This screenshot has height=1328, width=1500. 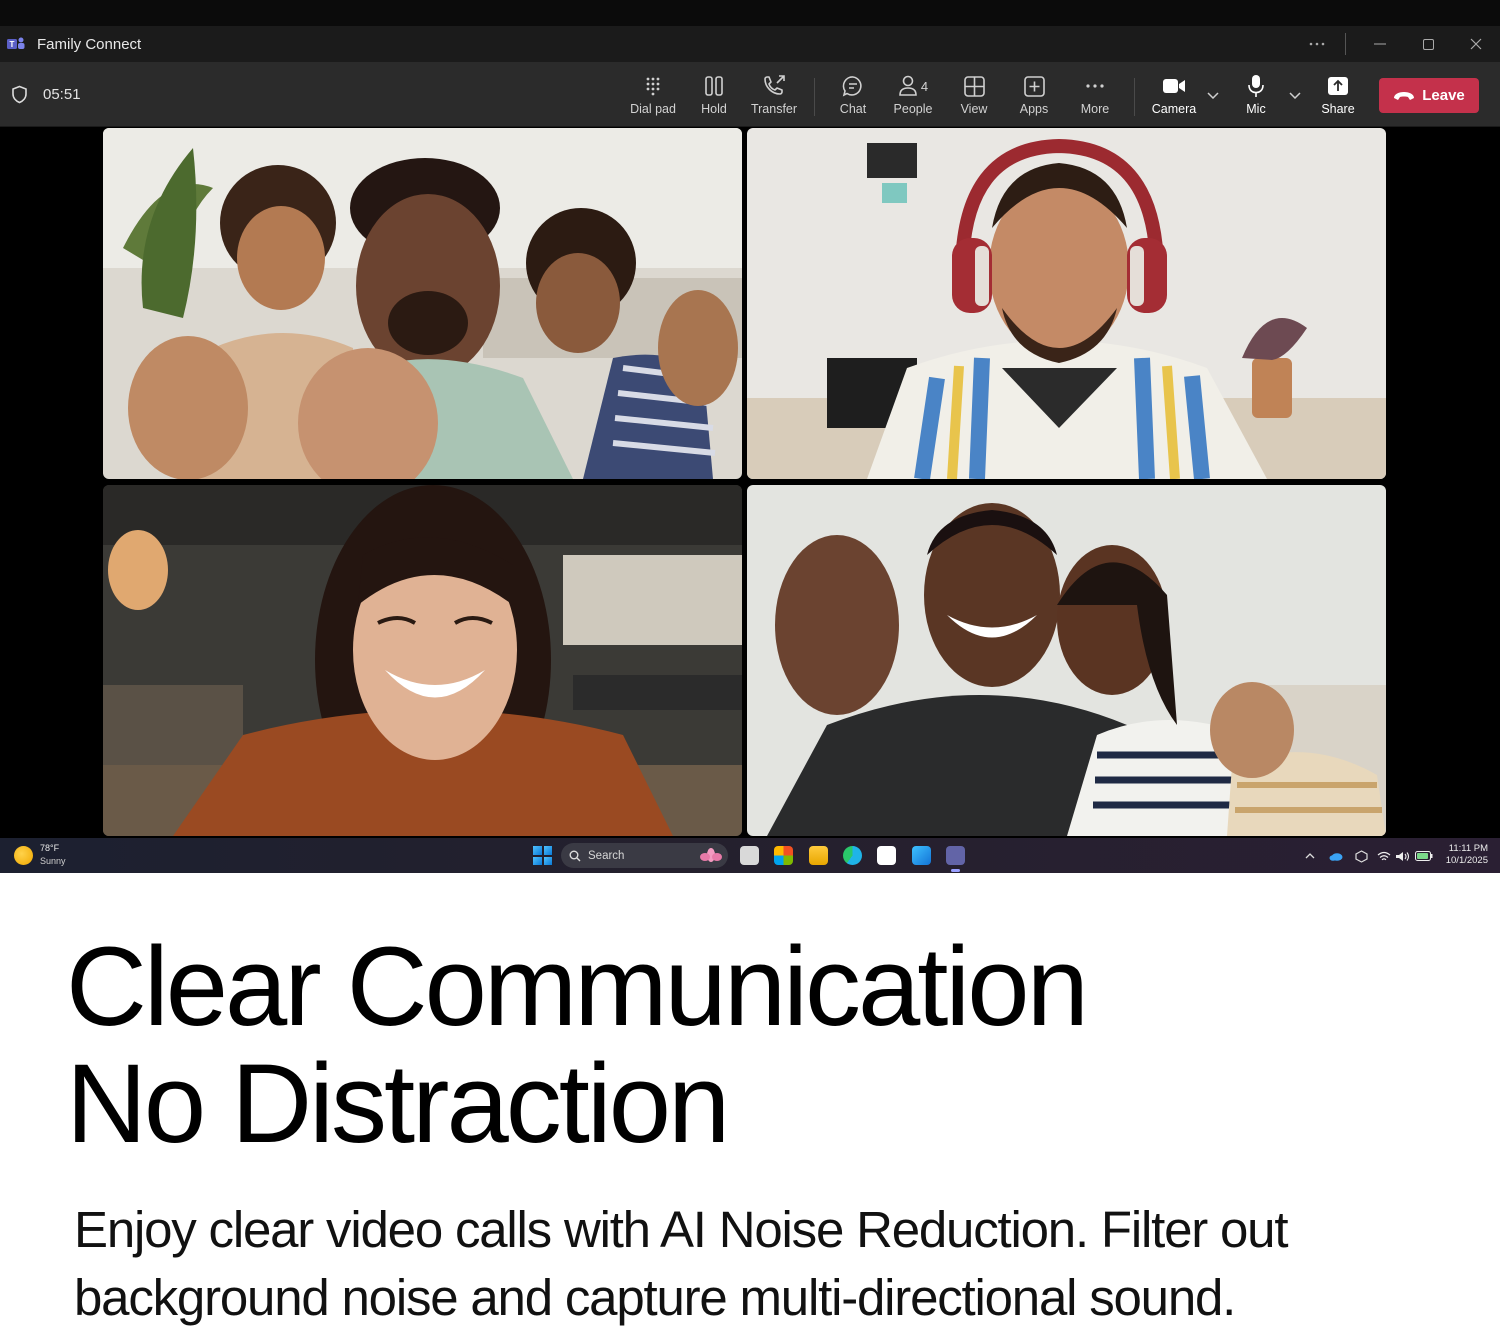 I want to click on svg-text: T, so click(x=12, y=44).